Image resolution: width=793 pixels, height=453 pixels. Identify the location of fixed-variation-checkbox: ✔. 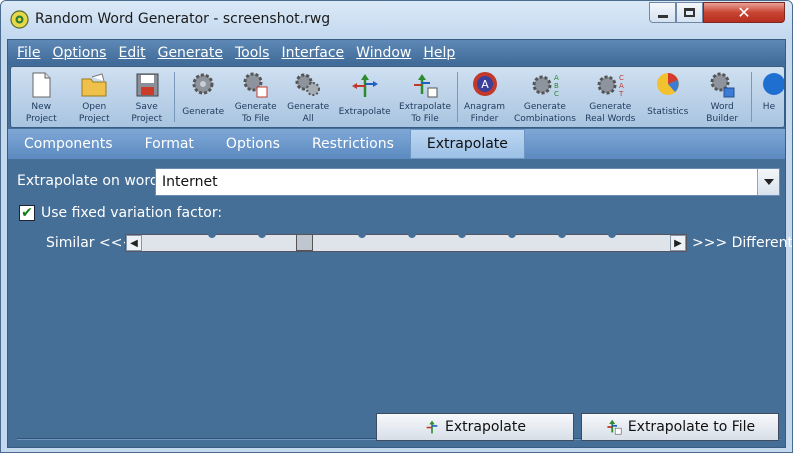
(27, 213).